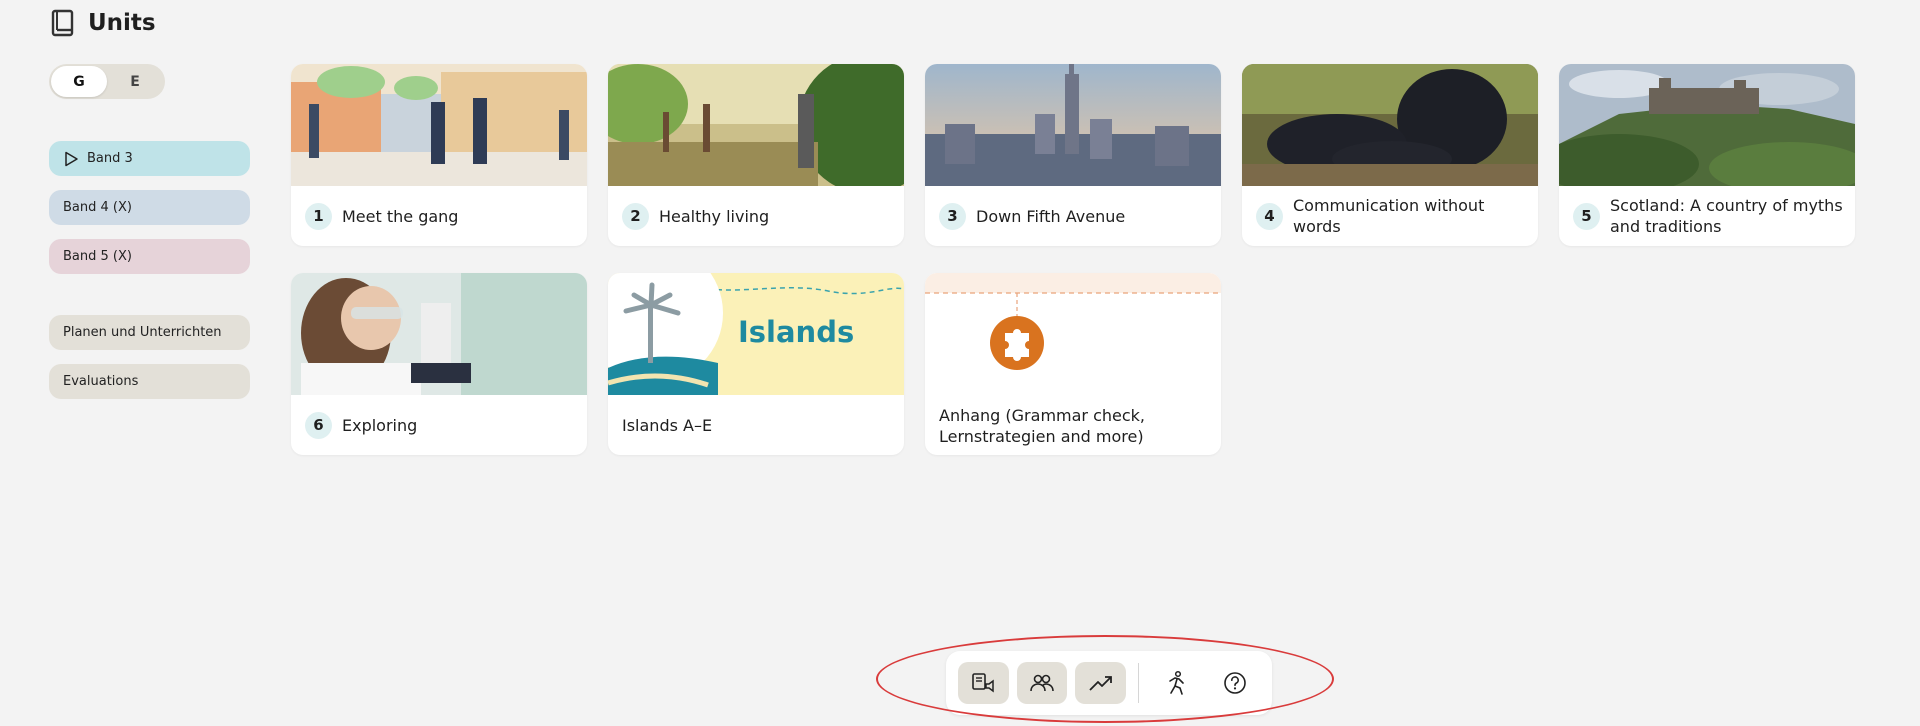 The image size is (1920, 726). What do you see at coordinates (97, 256) in the screenshot?
I see `sidebar-item-label: Band 5 (X)` at bounding box center [97, 256].